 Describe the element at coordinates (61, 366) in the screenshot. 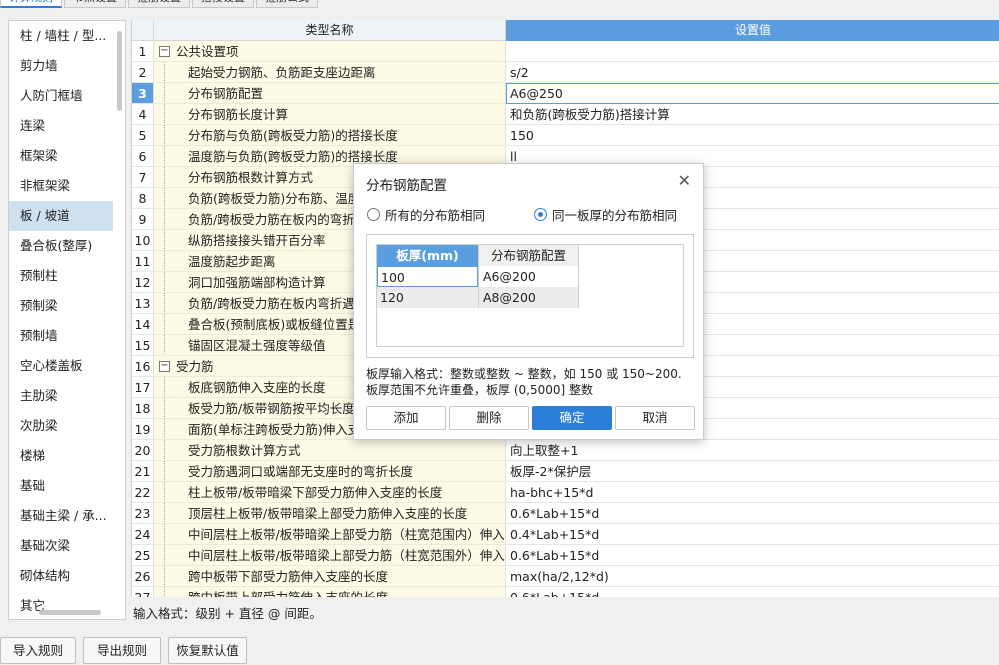

I see `sidebar-item: 空心楼盖板` at that location.